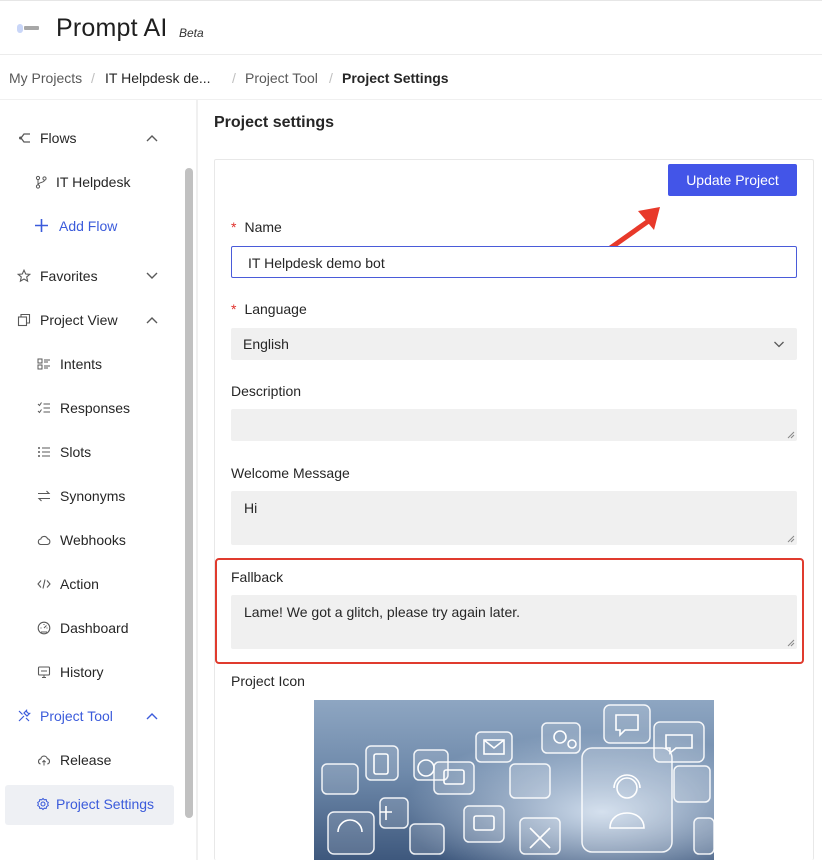  What do you see at coordinates (44, 540) in the screenshot?
I see `cloud-icon` at bounding box center [44, 540].